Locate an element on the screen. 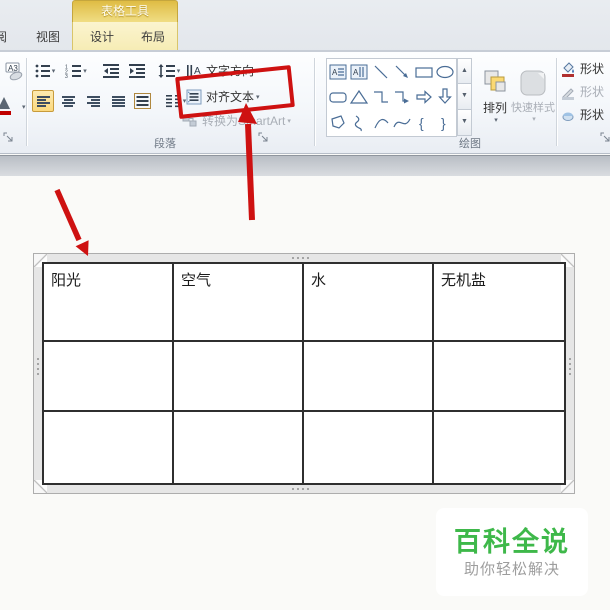 The height and width of the screenshot is (610, 610). shape-effects-button: 形状 is located at coordinates (582, 114).